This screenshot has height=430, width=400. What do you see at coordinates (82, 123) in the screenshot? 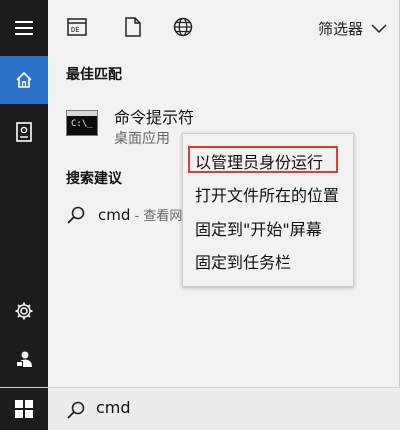
I see `command-prompt-icon: C:\_` at bounding box center [82, 123].